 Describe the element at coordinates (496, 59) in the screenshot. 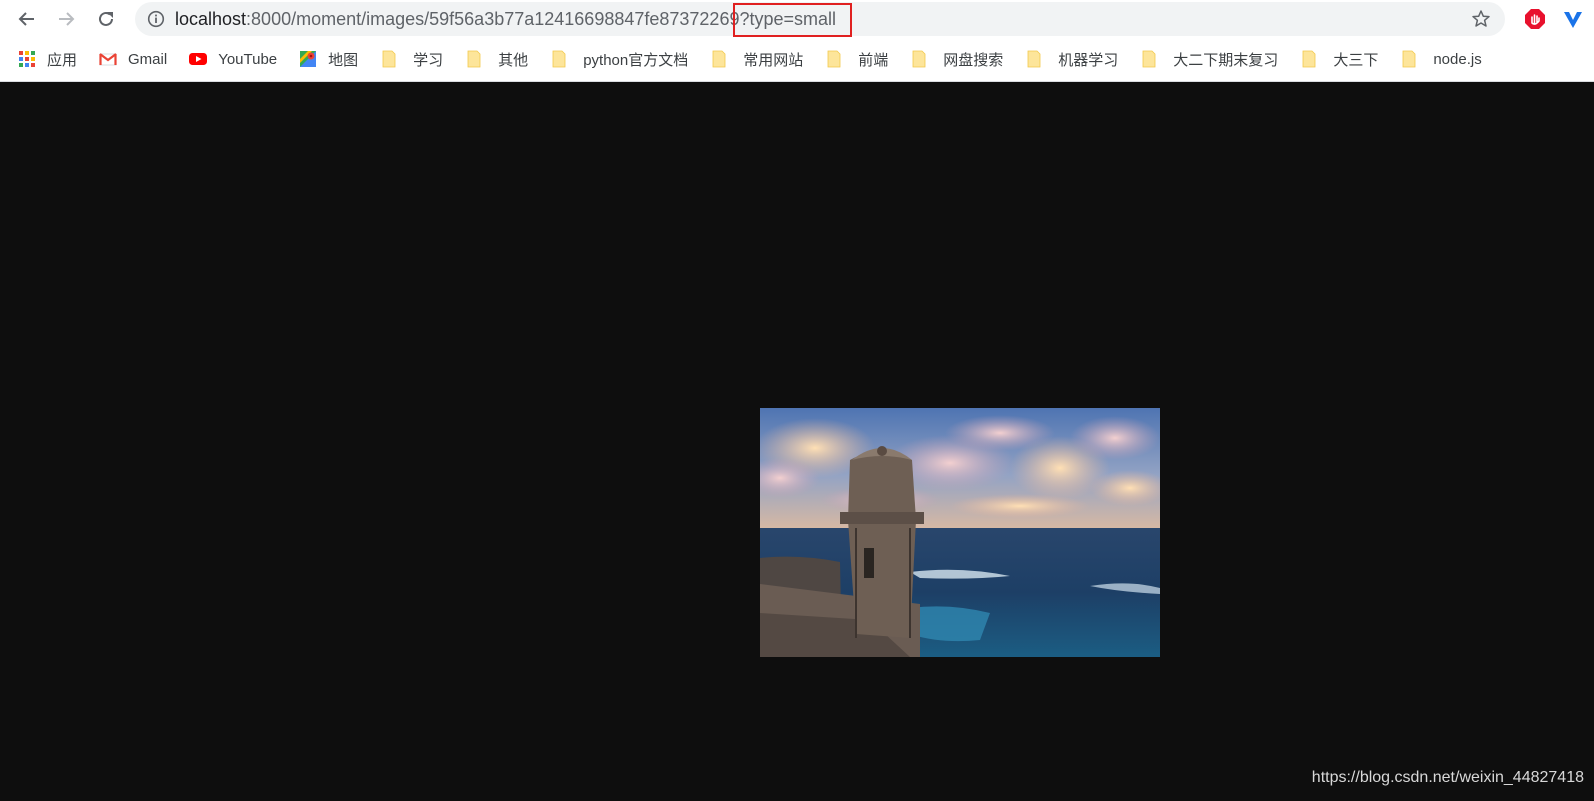

I see `bookmark-folder-other: 其他` at that location.